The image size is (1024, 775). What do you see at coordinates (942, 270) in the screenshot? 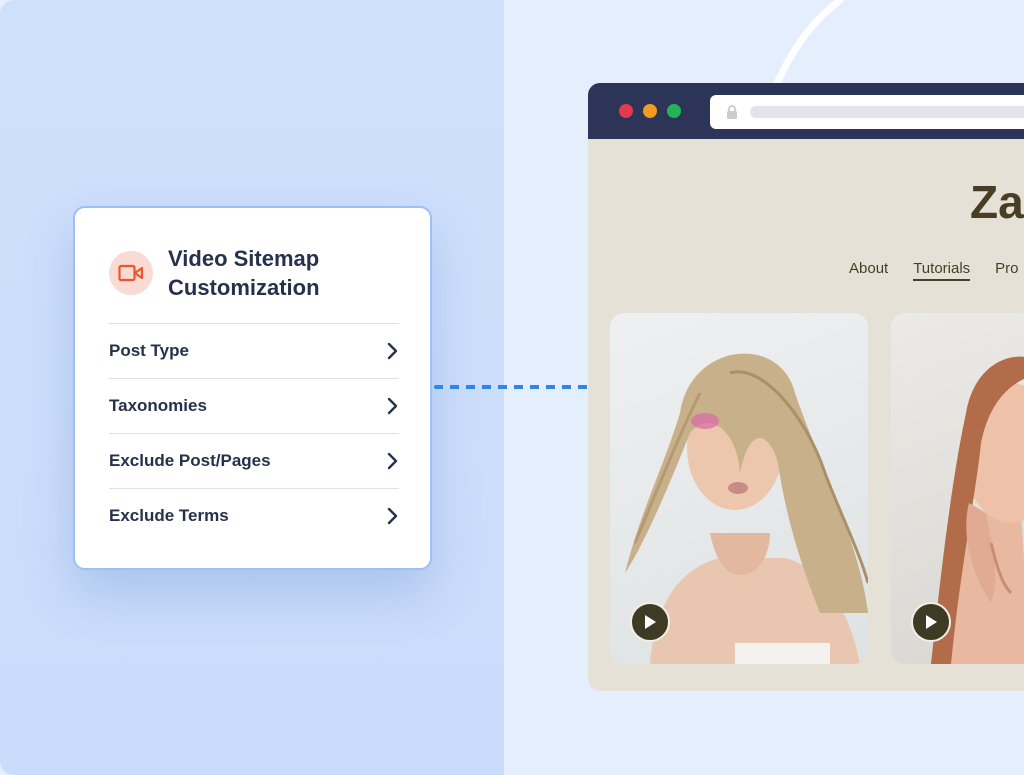
I see `nav-item-tutorials: Tutorials` at bounding box center [942, 270].